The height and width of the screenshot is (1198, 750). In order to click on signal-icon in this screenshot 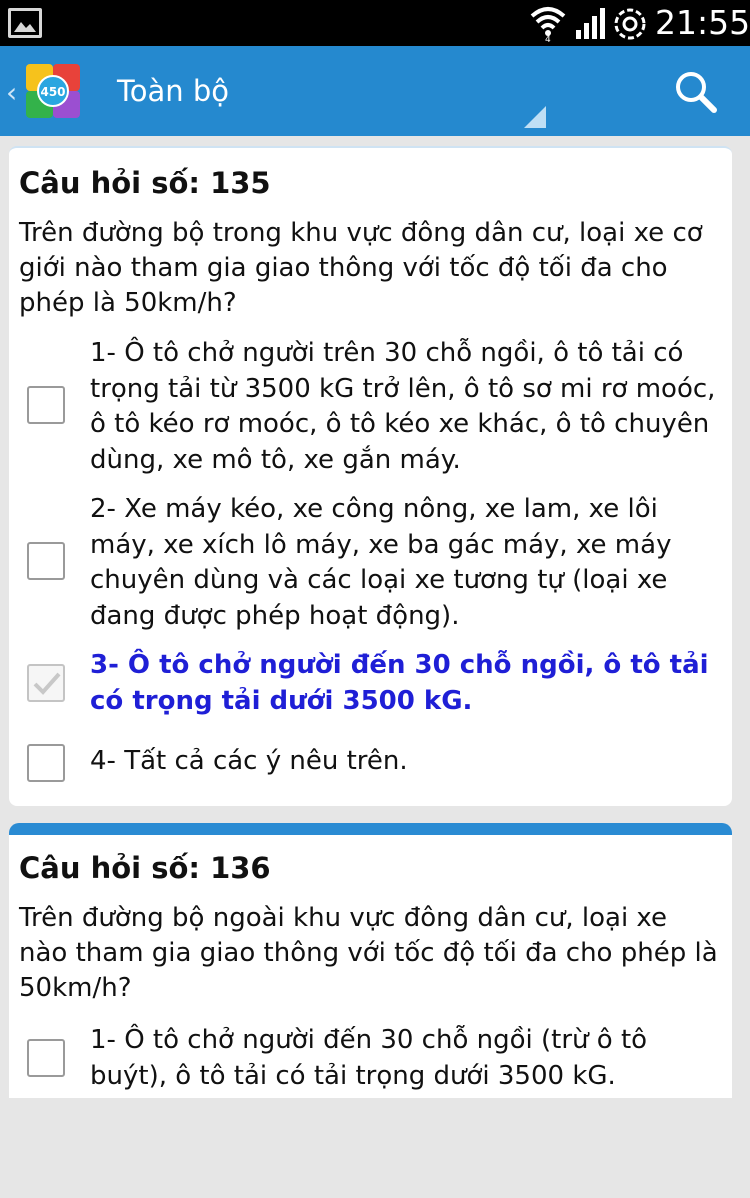, I will do `click(590, 23)`.